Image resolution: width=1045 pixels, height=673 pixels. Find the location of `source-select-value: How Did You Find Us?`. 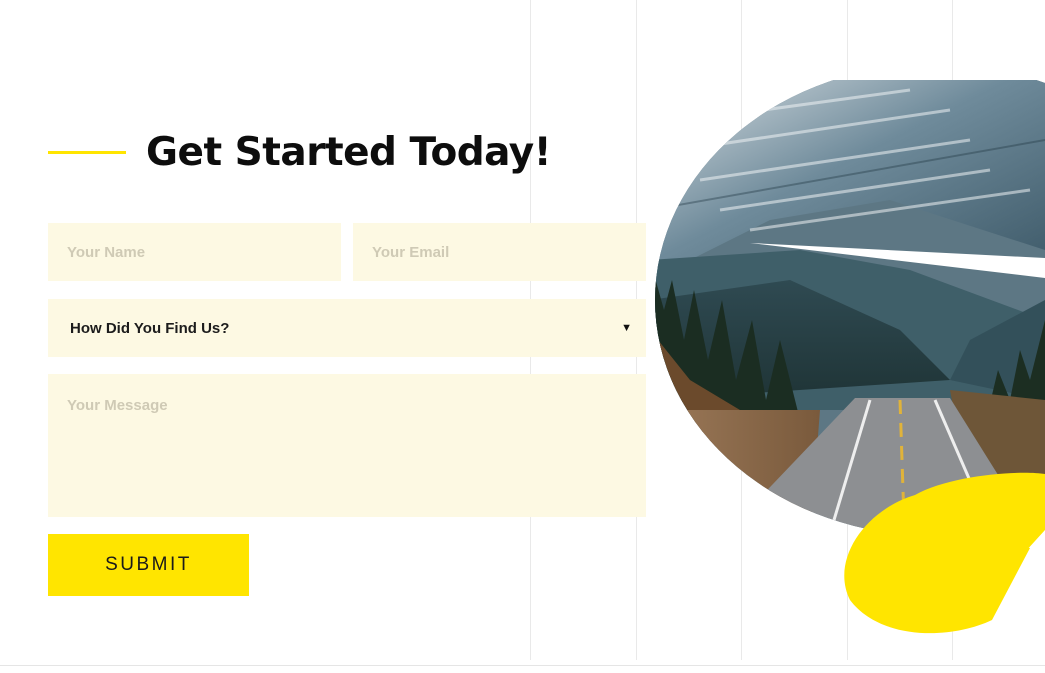

source-select-value: How Did You Find Us? is located at coordinates (150, 328).